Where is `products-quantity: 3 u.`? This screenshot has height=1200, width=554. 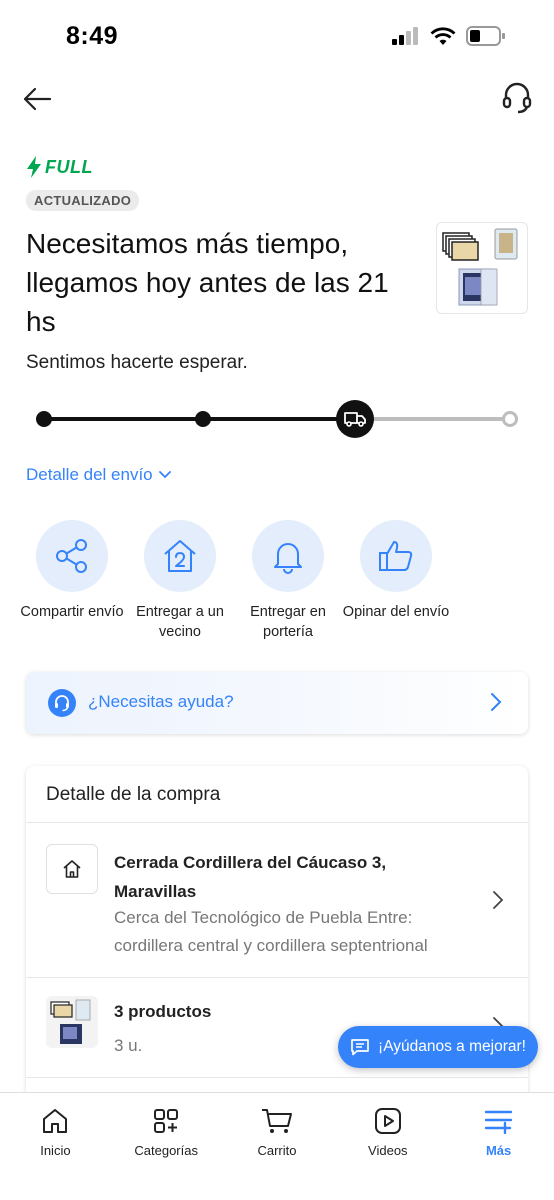
products-quantity: 3 u. is located at coordinates (128, 1045).